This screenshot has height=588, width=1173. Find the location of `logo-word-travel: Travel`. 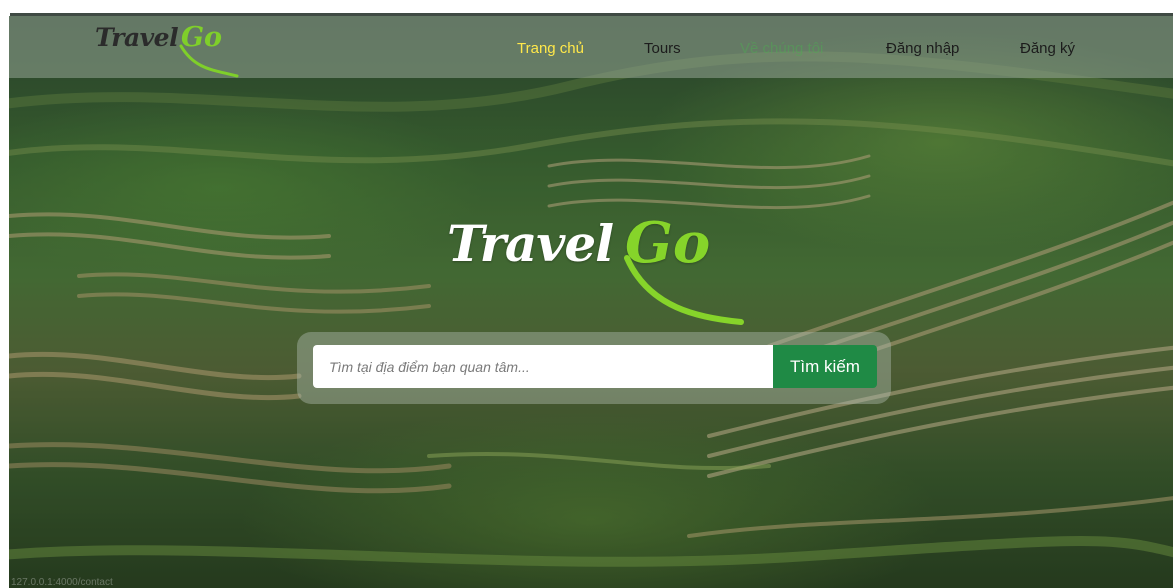

logo-word-travel: Travel is located at coordinates (137, 37).